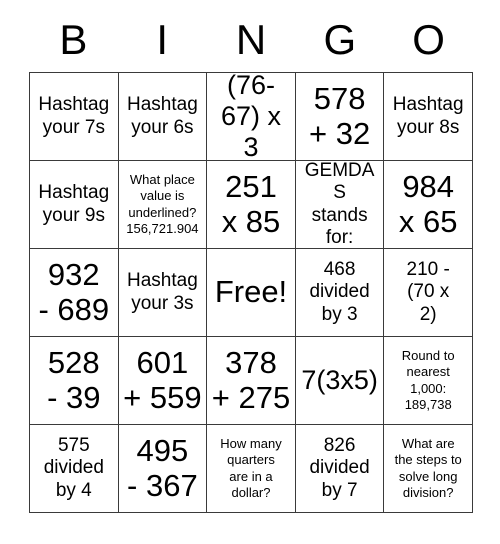  I want to click on bingo-cell-r5c1: 575 divided by 4, so click(74, 469).